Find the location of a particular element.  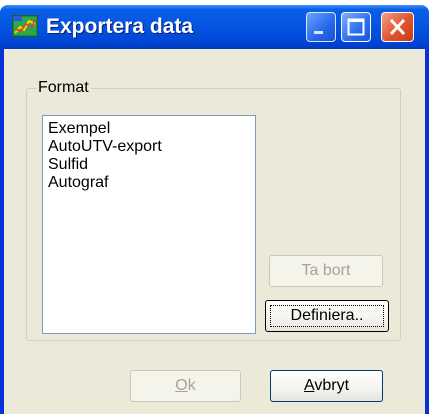

define-button: Definiera.. is located at coordinates (327, 316).